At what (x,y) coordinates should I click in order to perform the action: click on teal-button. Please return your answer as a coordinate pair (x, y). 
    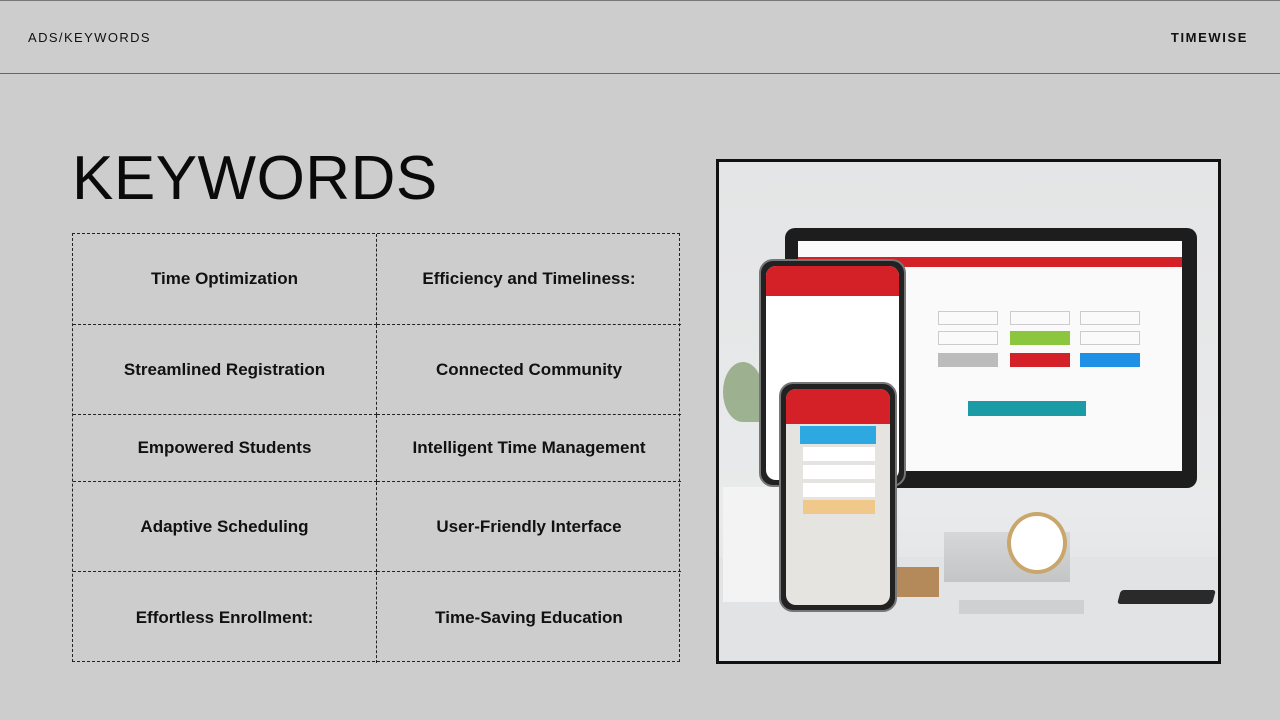
    Looking at the image, I should click on (1027, 408).